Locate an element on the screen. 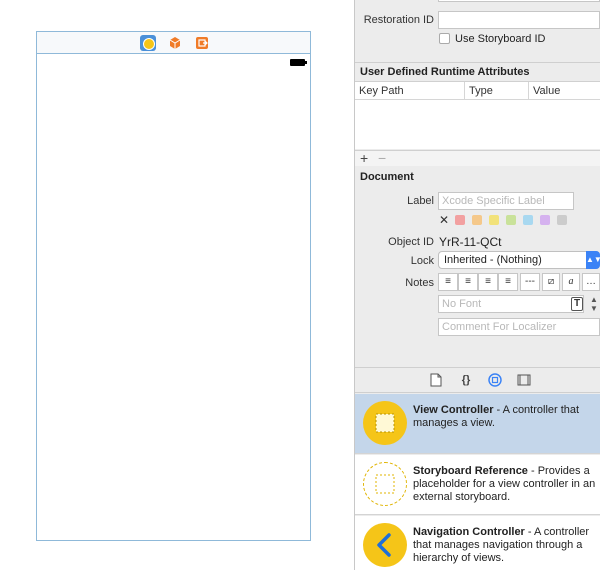 Image resolution: width=600 pixels, height=570 pixels. object-icon is located at coordinates (495, 380).